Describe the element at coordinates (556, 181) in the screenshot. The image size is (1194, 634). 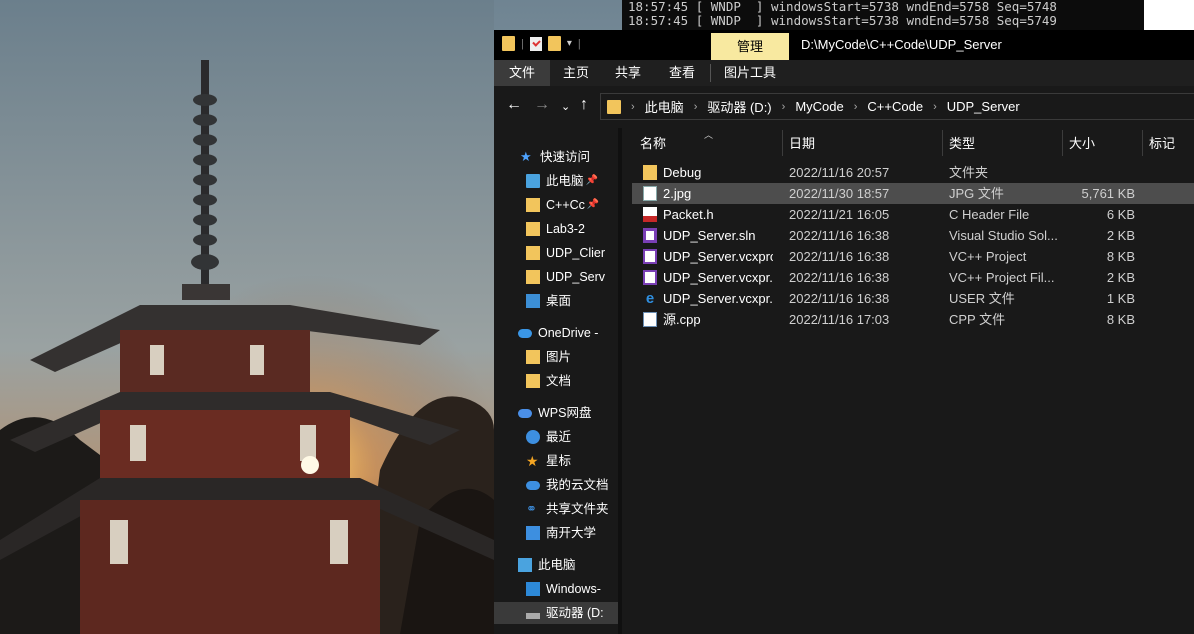
I see `nav-item-this-pc-pinned: 此电脑 📌` at that location.